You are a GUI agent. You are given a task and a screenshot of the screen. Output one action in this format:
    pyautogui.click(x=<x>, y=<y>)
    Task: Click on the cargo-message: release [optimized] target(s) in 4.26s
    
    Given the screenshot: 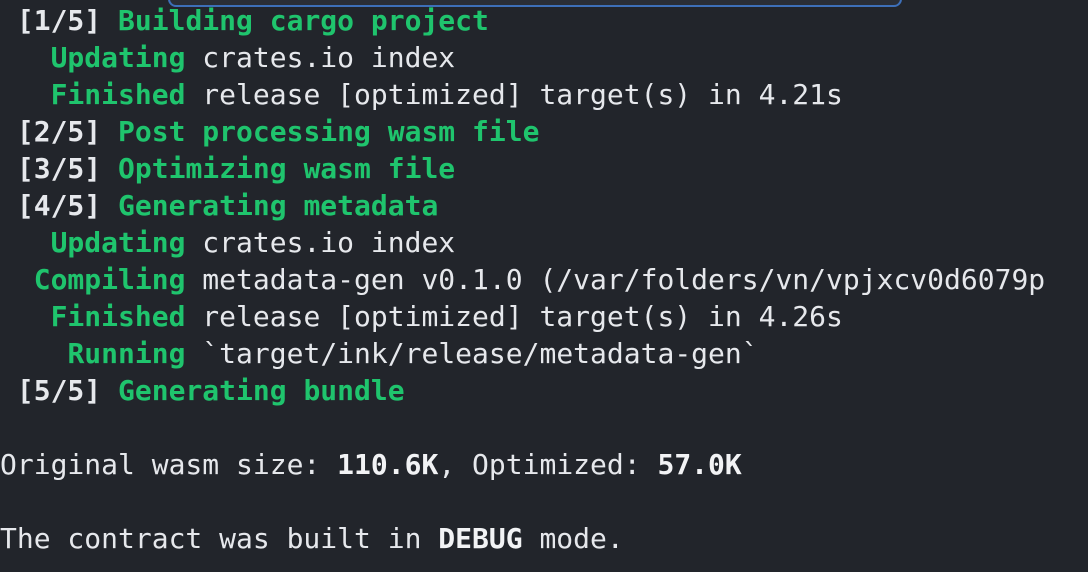 What is the action you would take?
    pyautogui.click(x=514, y=316)
    